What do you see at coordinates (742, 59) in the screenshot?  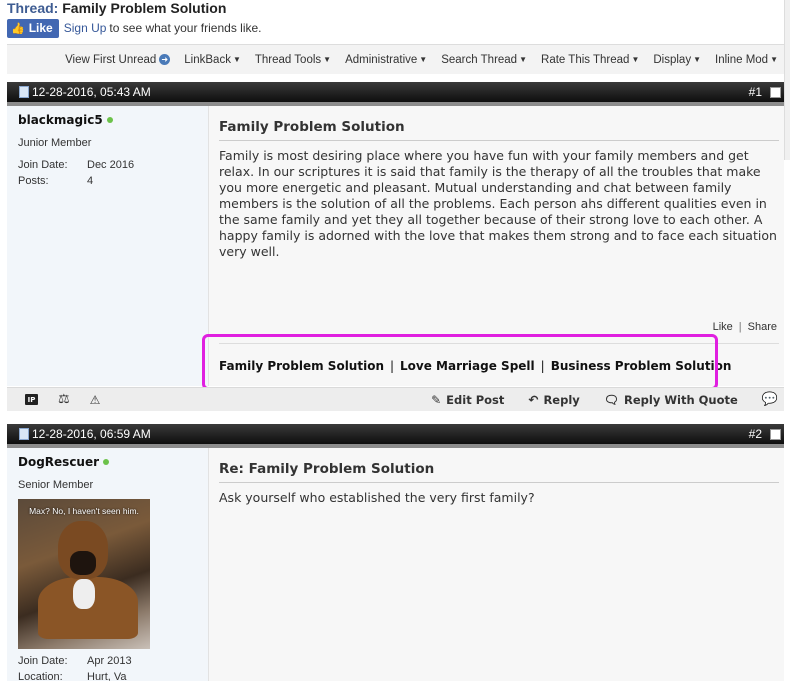 I see `inline-mod-label: Inline Mod` at bounding box center [742, 59].